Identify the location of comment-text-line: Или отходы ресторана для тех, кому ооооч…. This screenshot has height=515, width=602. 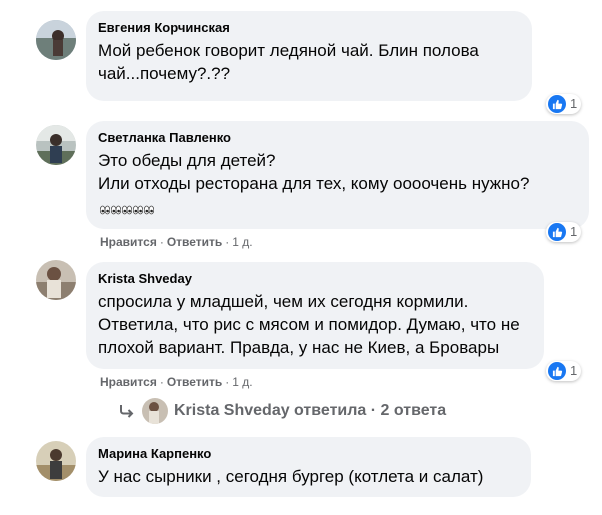
(314, 183).